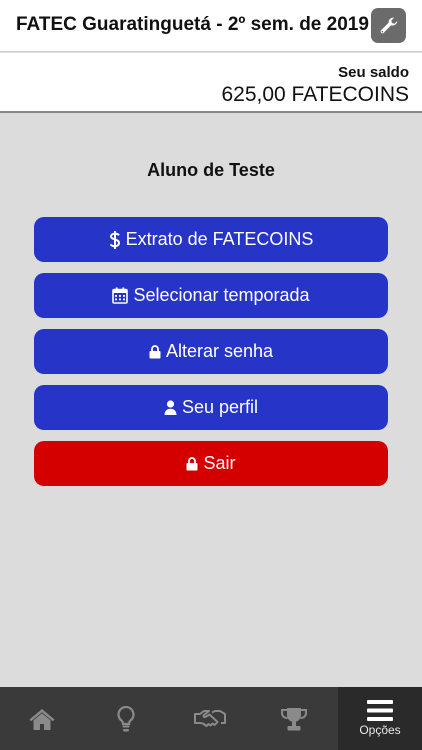 Image resolution: width=422 pixels, height=750 pixels. I want to click on statement-label: Extrato de FATECOINS, so click(219, 239).